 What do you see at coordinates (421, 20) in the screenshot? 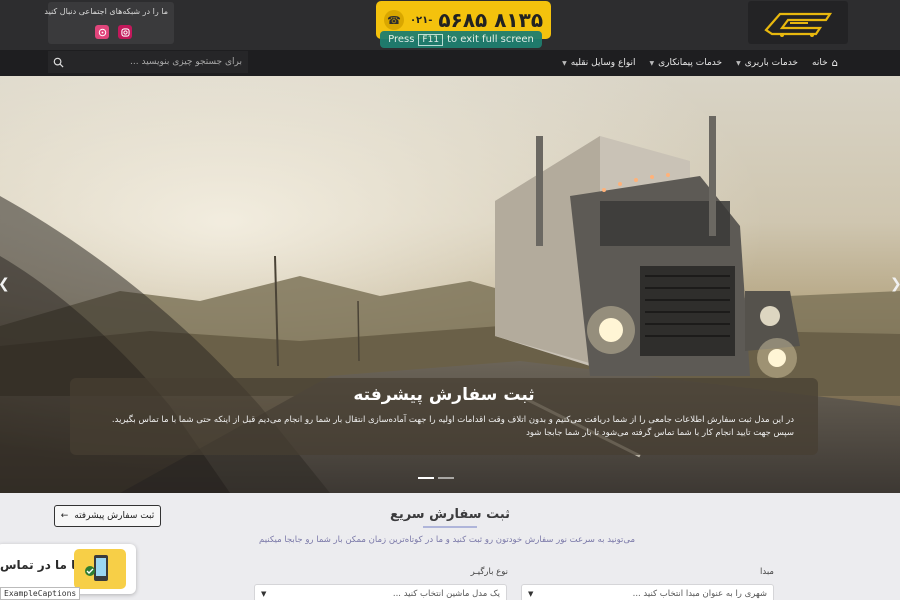
I see `phone-prefix: ۰۲۱-` at bounding box center [421, 20].